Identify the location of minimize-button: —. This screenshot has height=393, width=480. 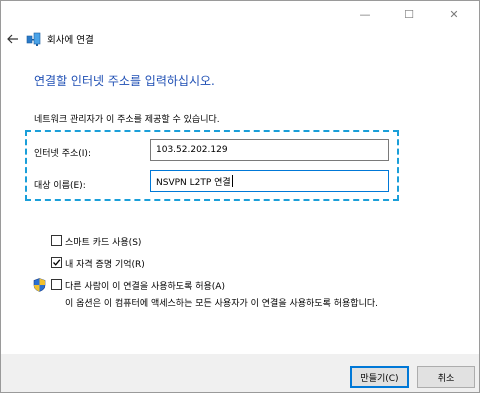
(365, 14).